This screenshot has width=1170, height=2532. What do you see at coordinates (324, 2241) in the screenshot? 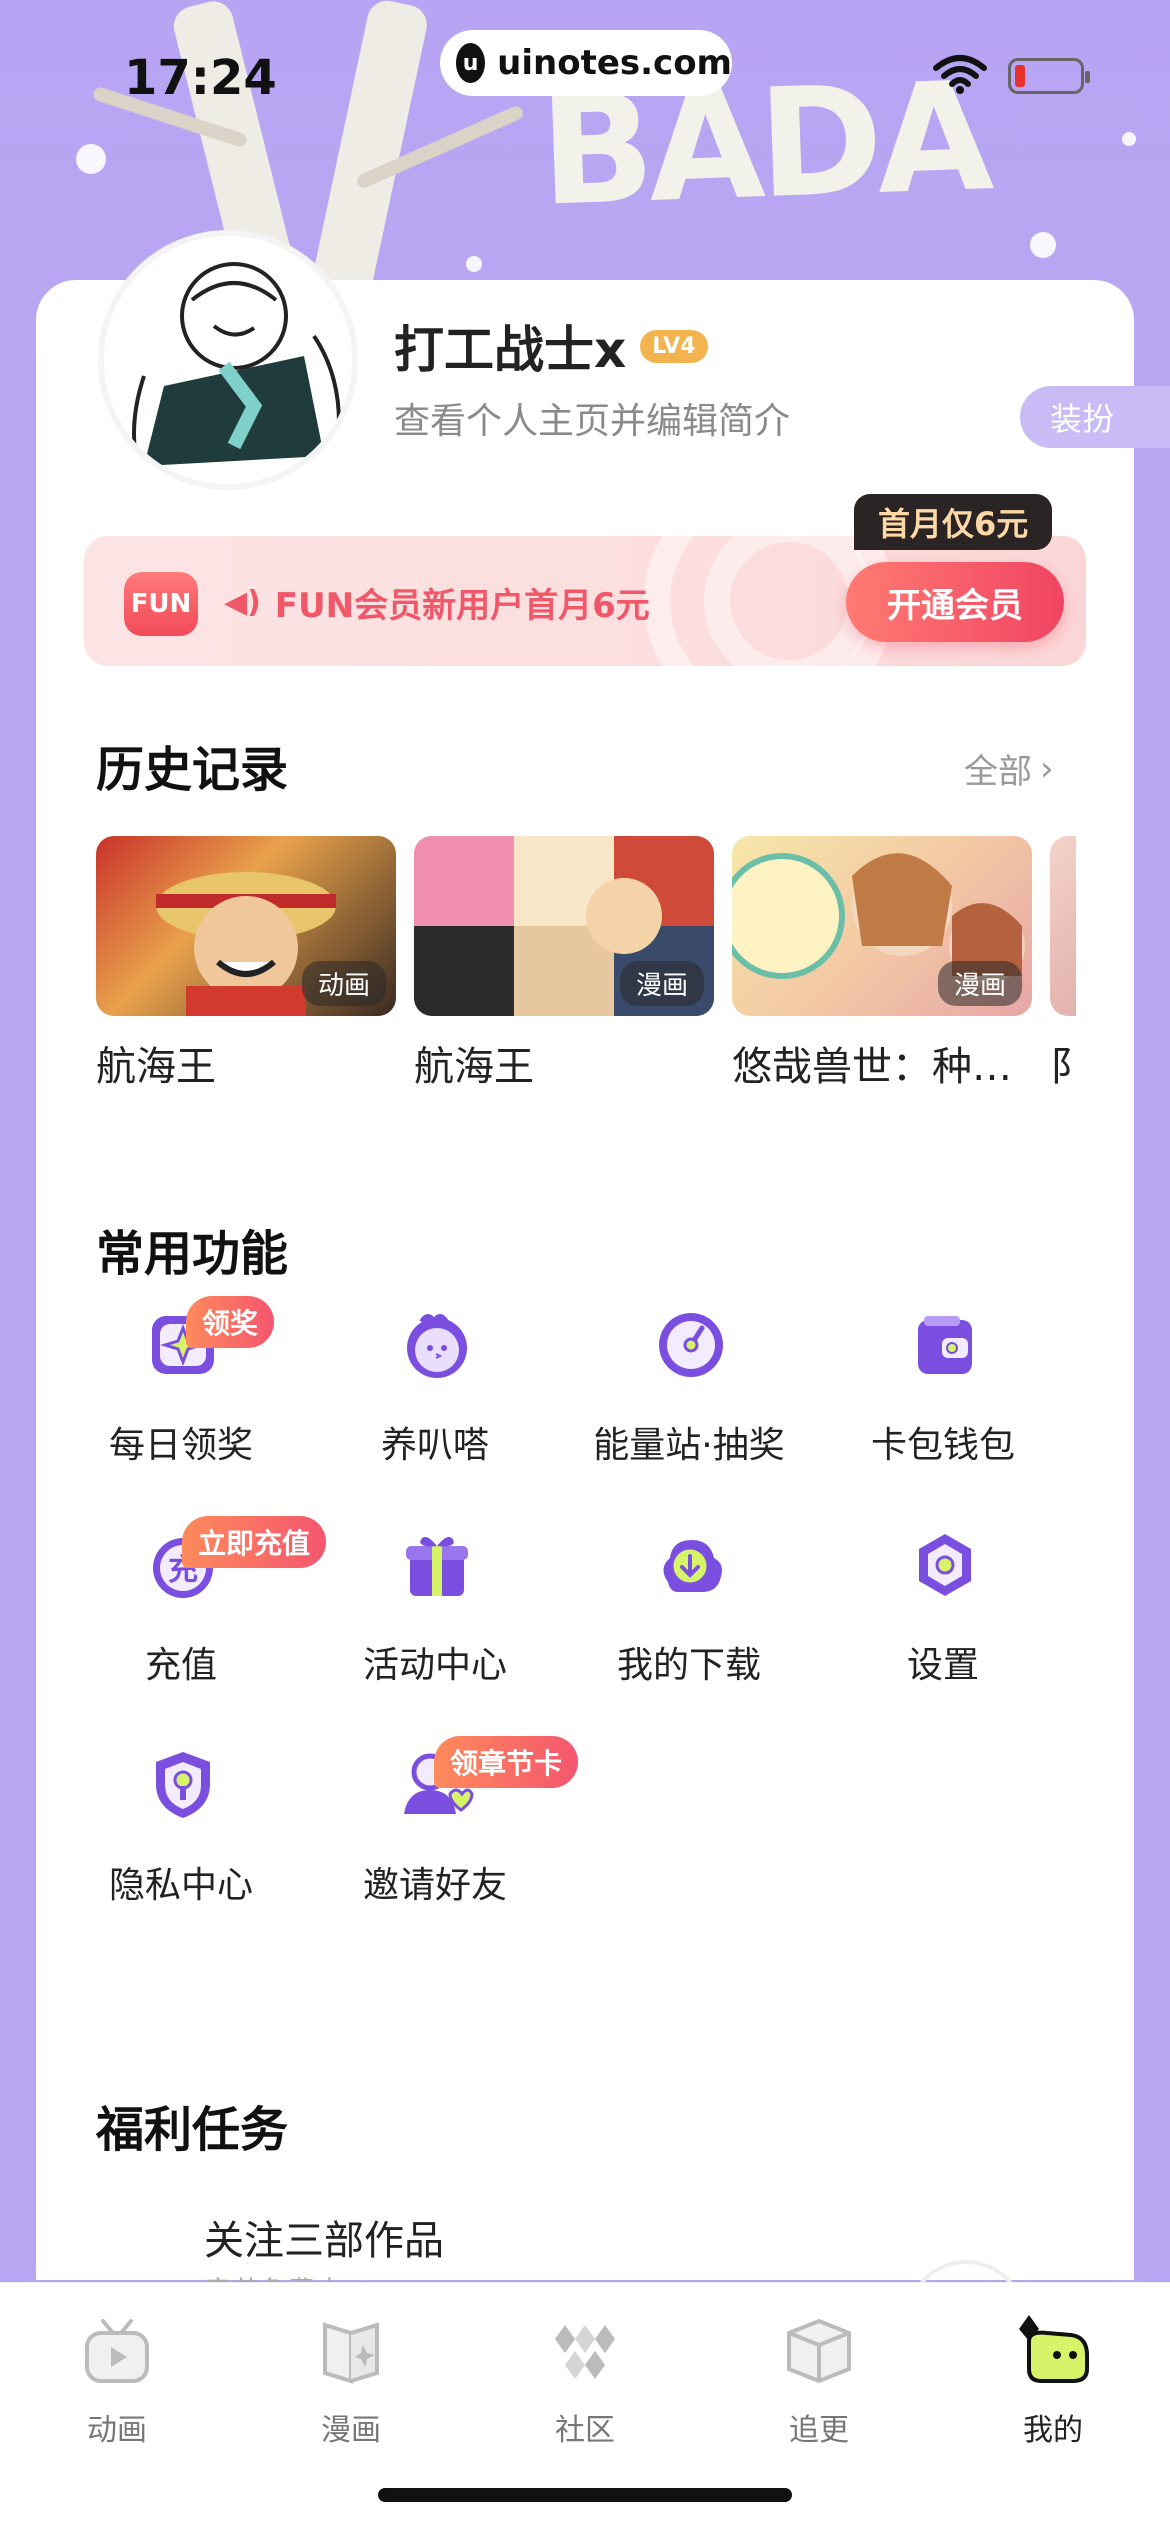
I see `task-title: 关注三部作品` at bounding box center [324, 2241].